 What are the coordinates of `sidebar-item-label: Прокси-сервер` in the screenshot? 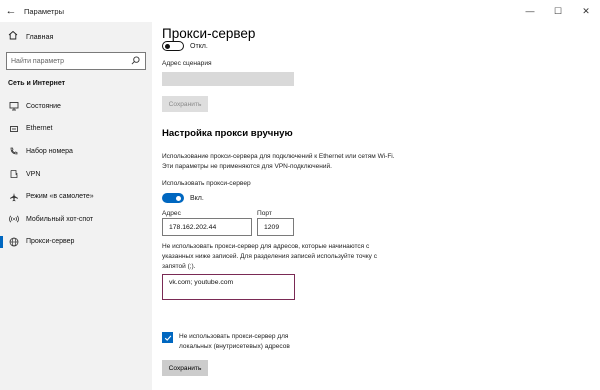 It's located at (50, 242).